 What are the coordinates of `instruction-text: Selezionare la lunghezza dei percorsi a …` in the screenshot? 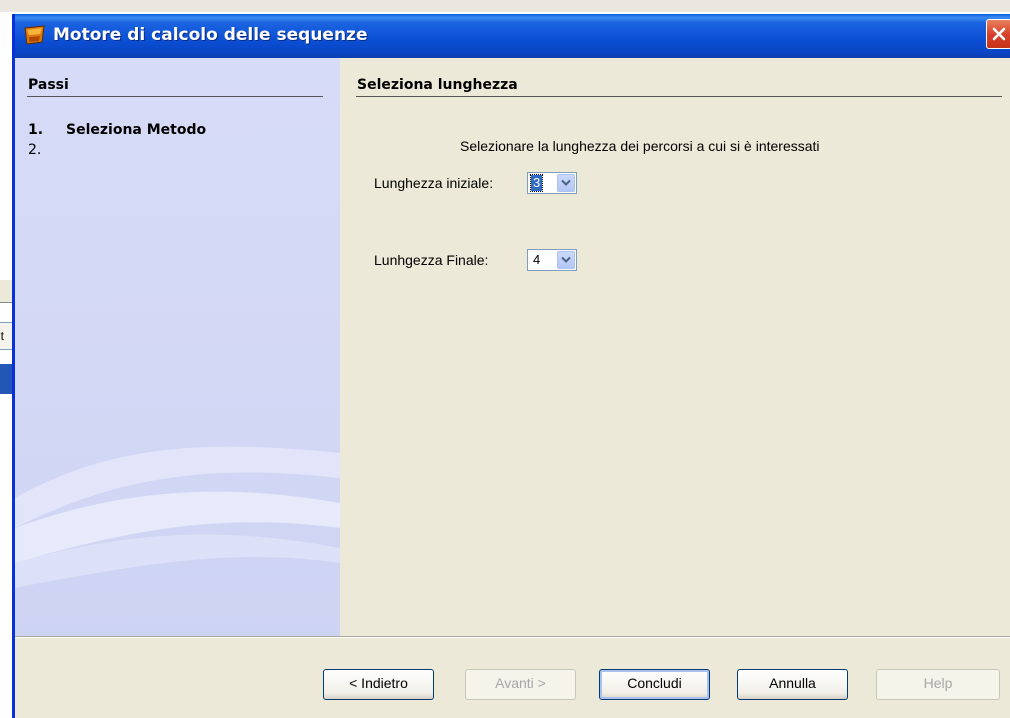 It's located at (640, 146).